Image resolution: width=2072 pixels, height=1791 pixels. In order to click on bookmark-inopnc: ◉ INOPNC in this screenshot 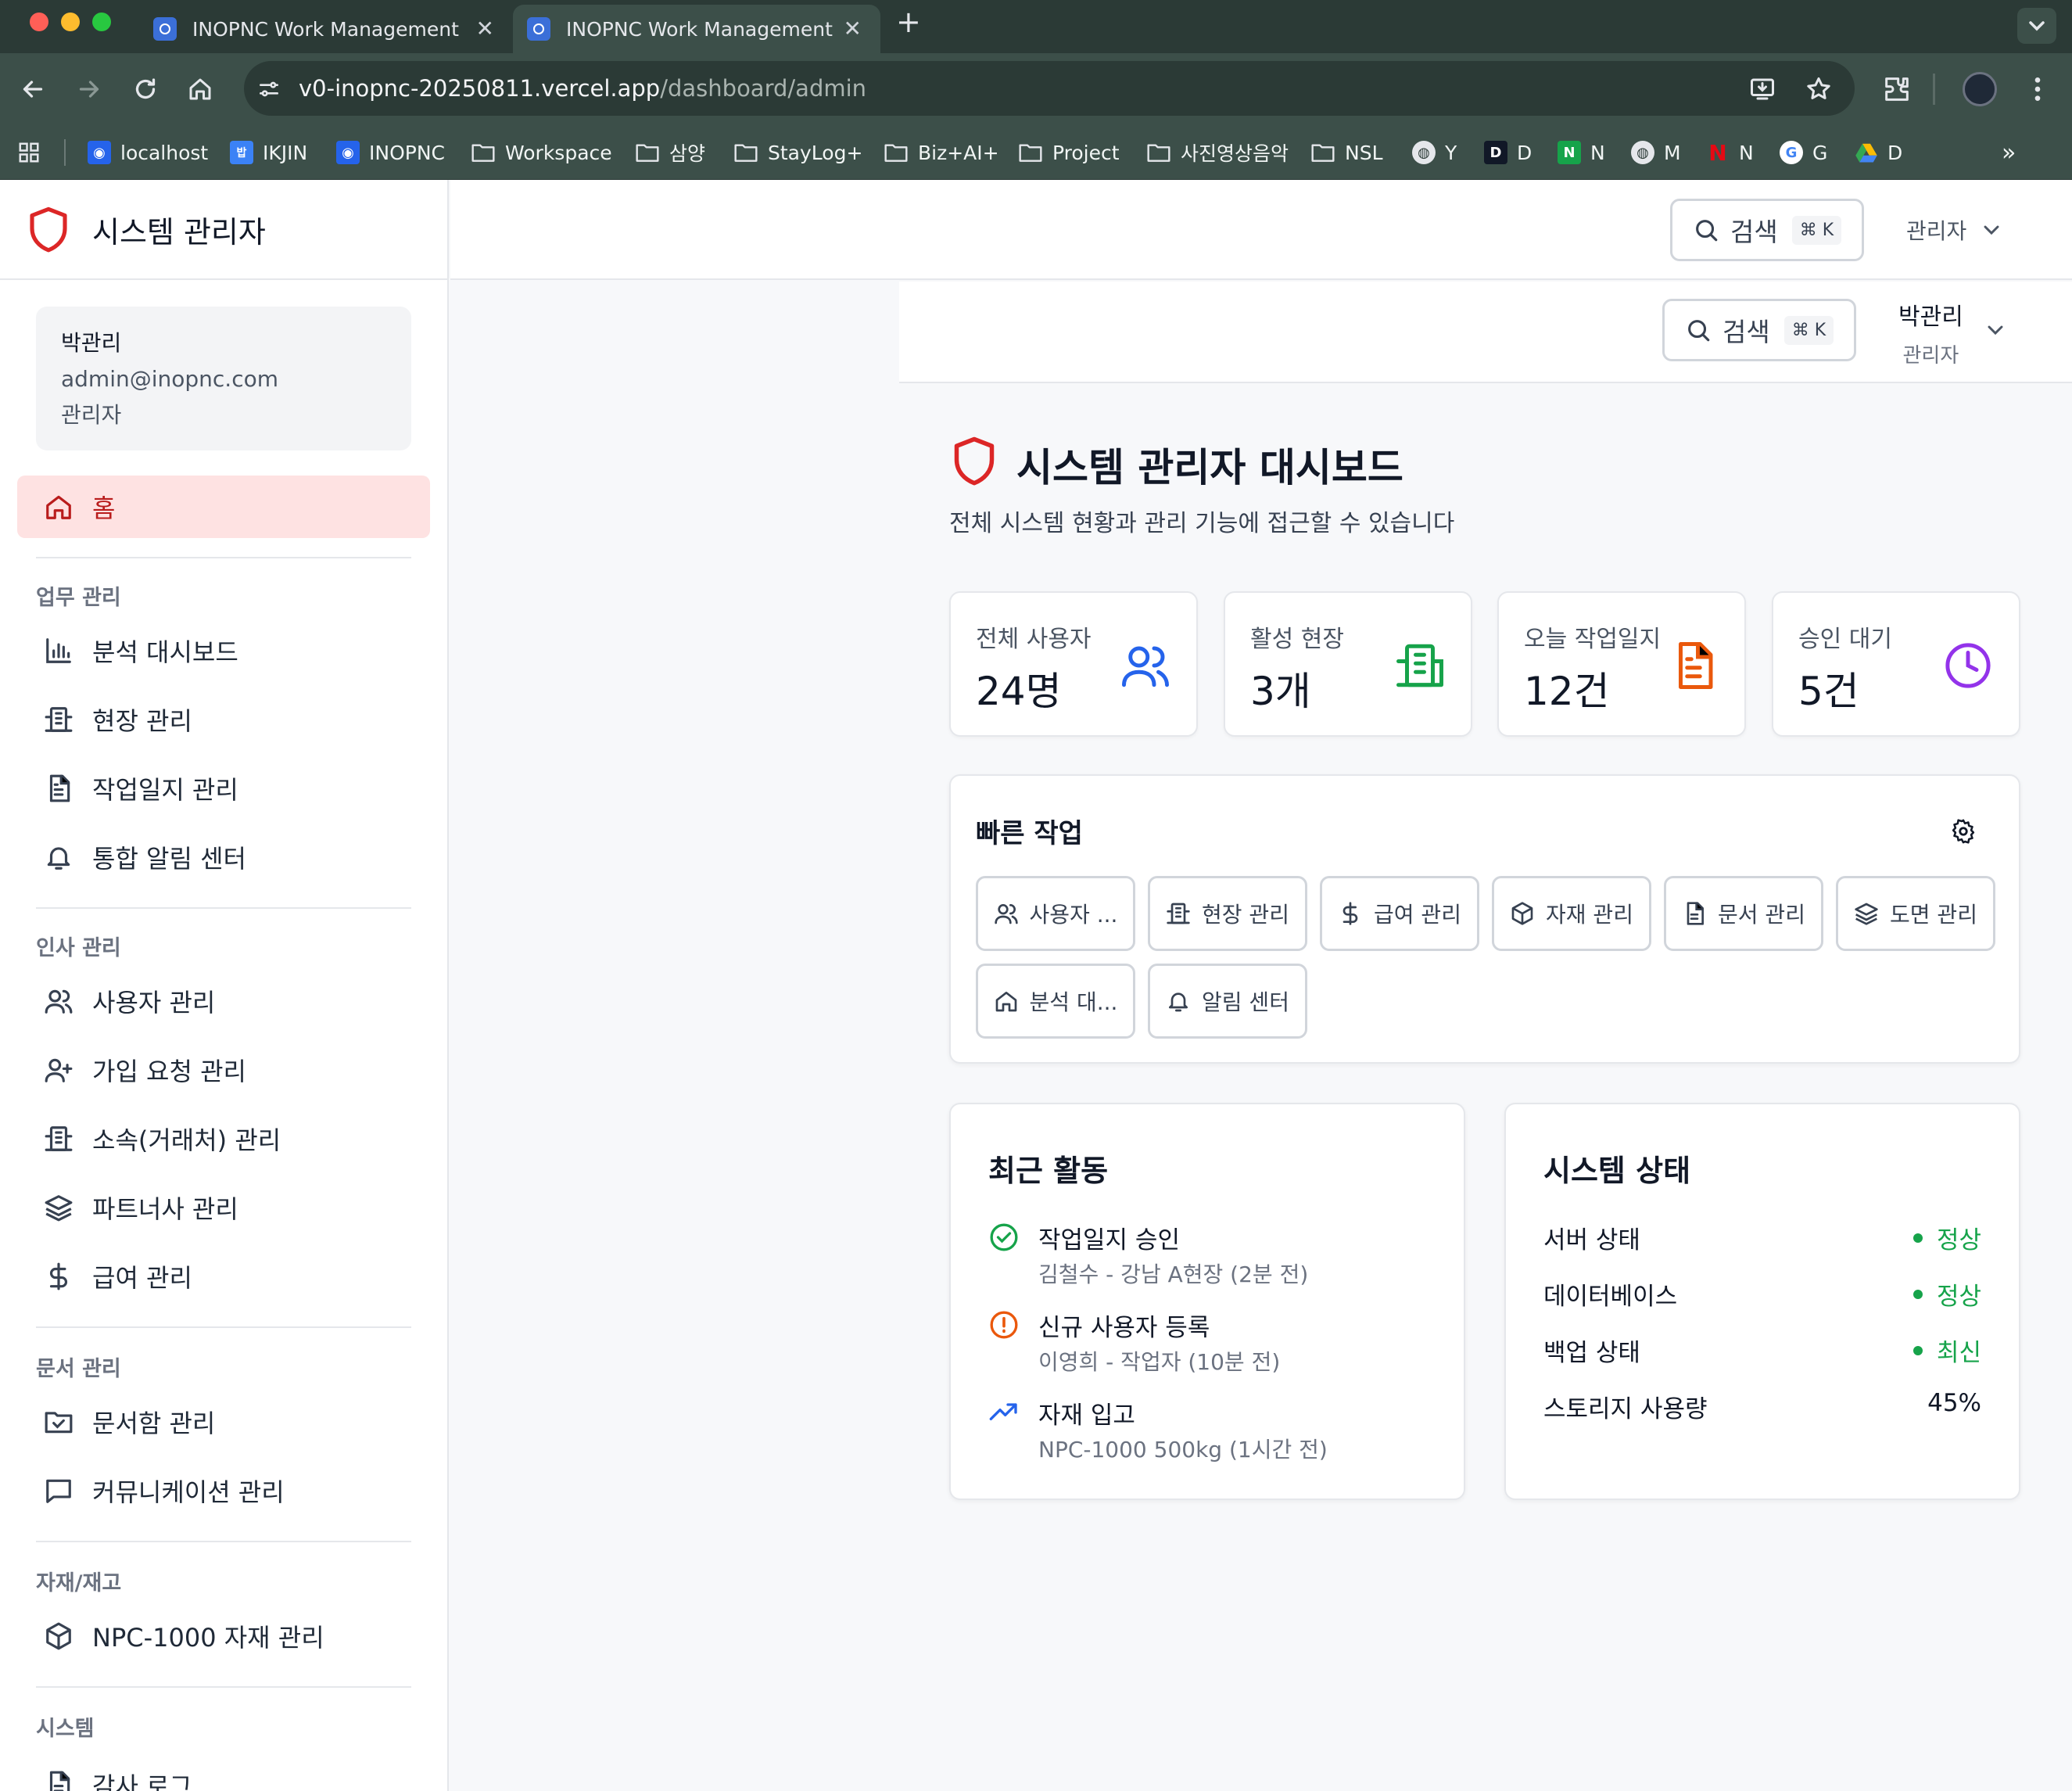, I will do `click(390, 152)`.